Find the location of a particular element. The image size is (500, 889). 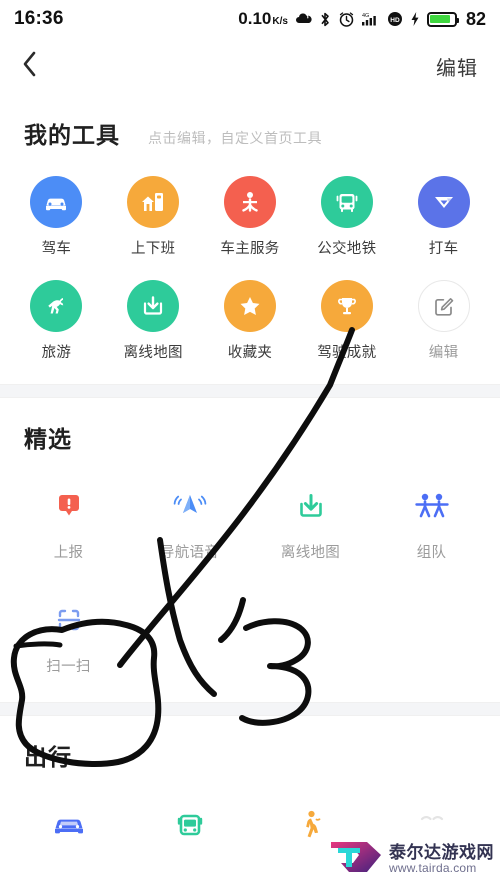

tool-item-commute: 上下班 is located at coordinates (153, 218).